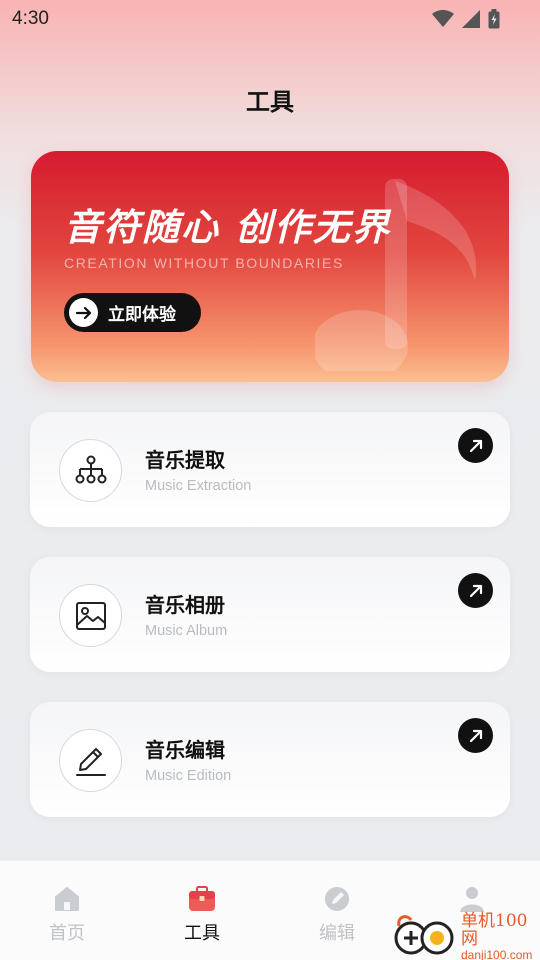 This screenshot has width=540, height=960. I want to click on nav-label: 首页, so click(67, 933).